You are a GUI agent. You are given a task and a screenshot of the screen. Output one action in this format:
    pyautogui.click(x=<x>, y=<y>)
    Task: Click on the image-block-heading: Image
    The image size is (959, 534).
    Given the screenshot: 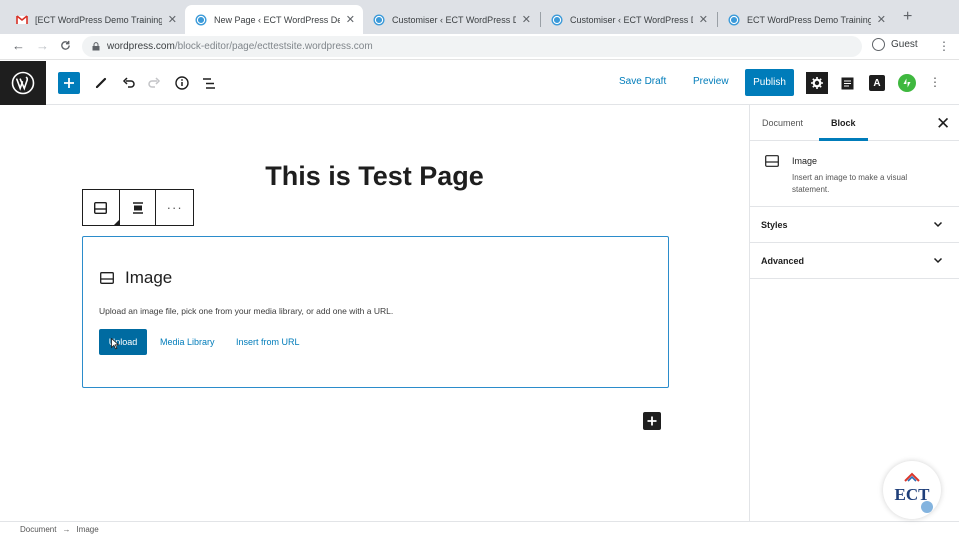 What is the action you would take?
    pyautogui.click(x=136, y=278)
    